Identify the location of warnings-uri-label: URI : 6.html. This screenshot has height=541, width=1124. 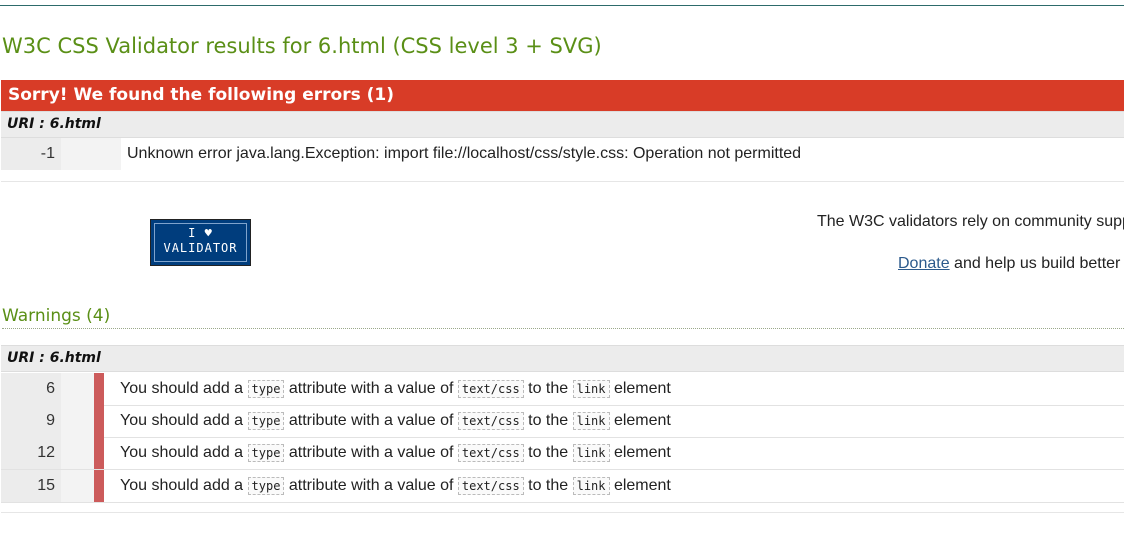
(562, 358).